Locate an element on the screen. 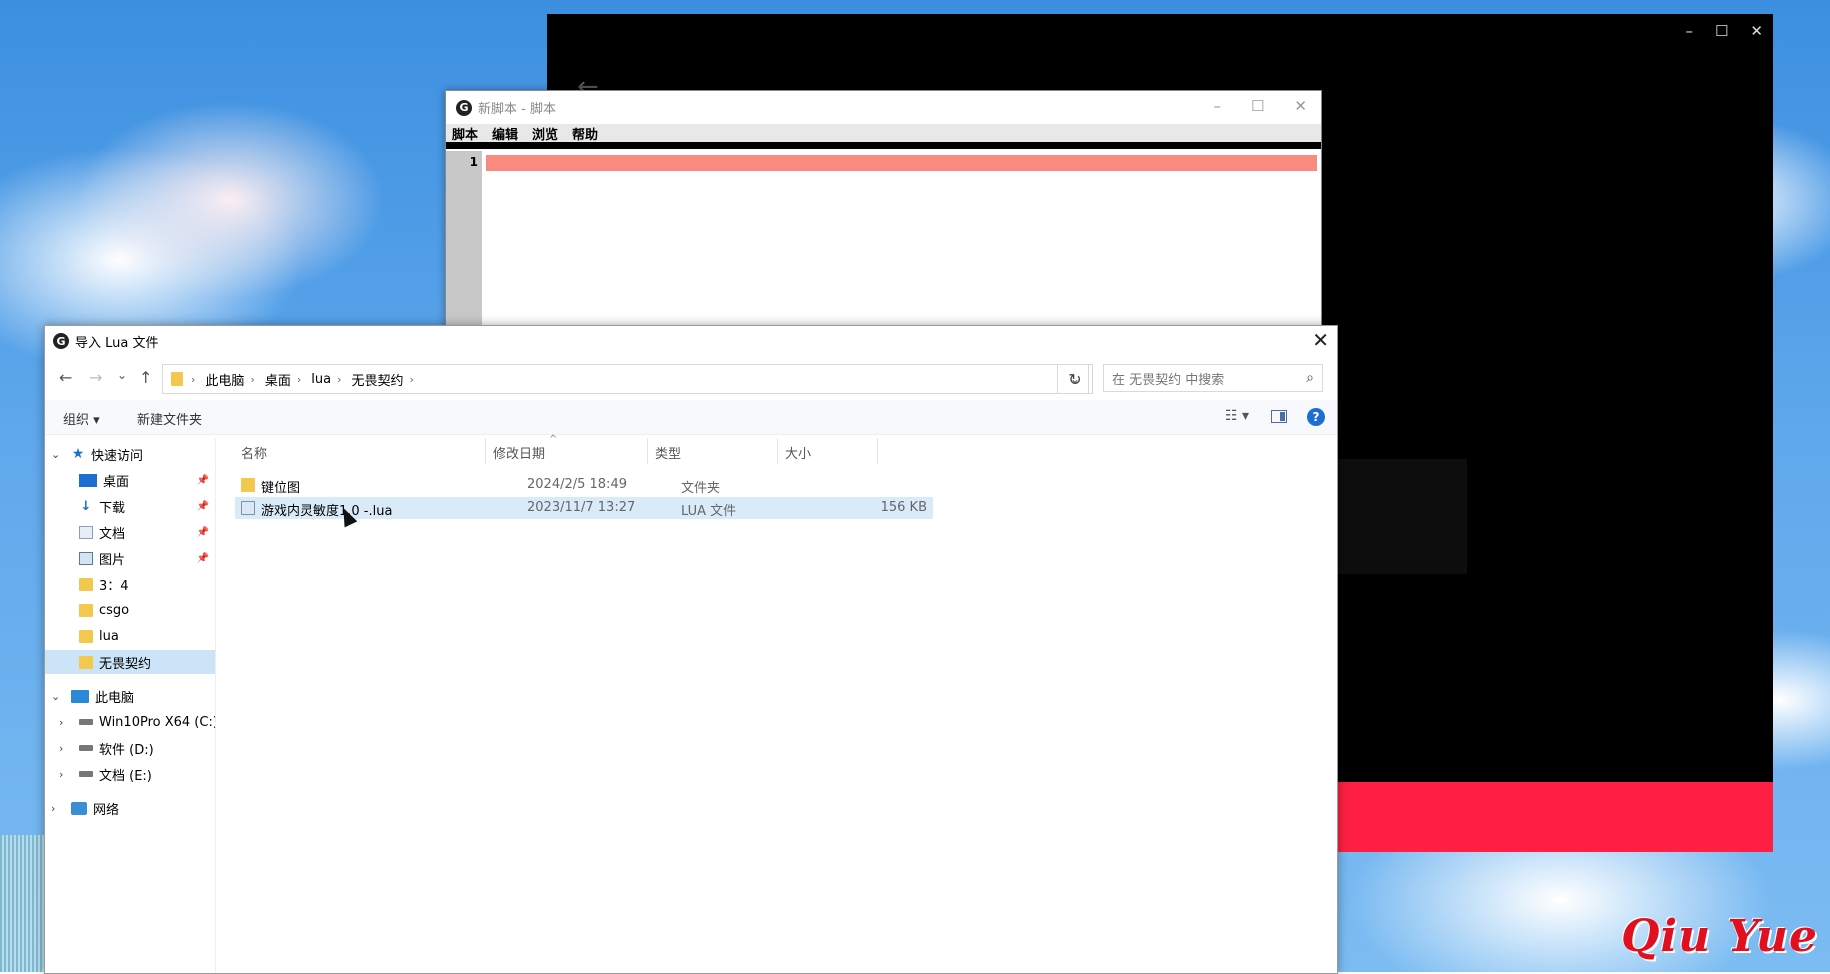 The width and height of the screenshot is (1830, 974). address-bar: › 此电脑 › 桌面 › lua › 无畏契约 › ⌄ is located at coordinates (625, 379).